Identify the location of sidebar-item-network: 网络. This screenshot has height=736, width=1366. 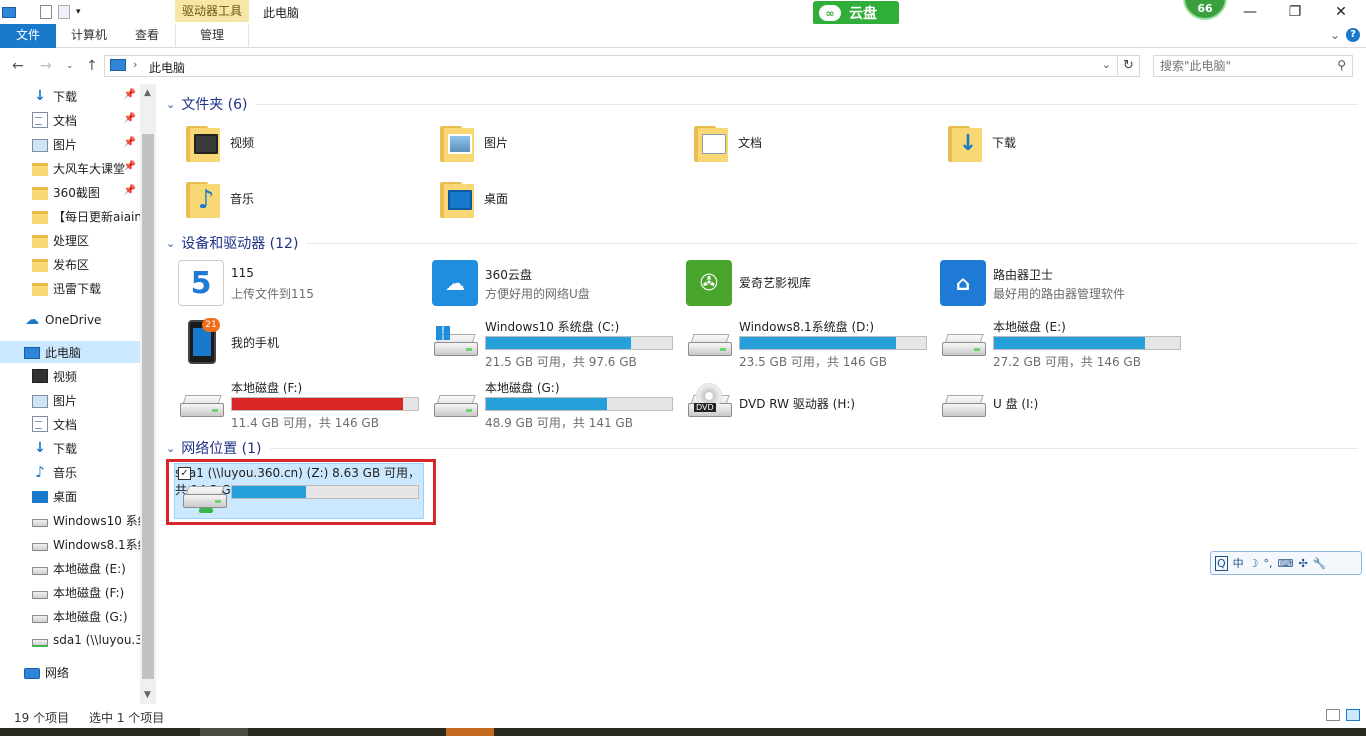
(70, 672).